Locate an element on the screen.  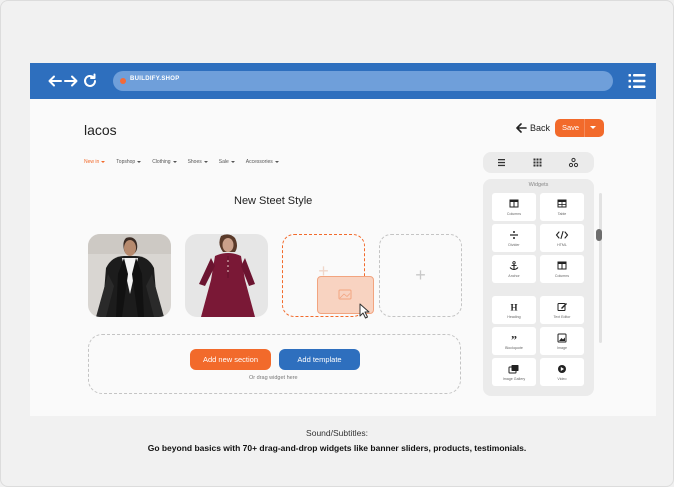
empty-card-placeholder: + is located at coordinates (420, 275).